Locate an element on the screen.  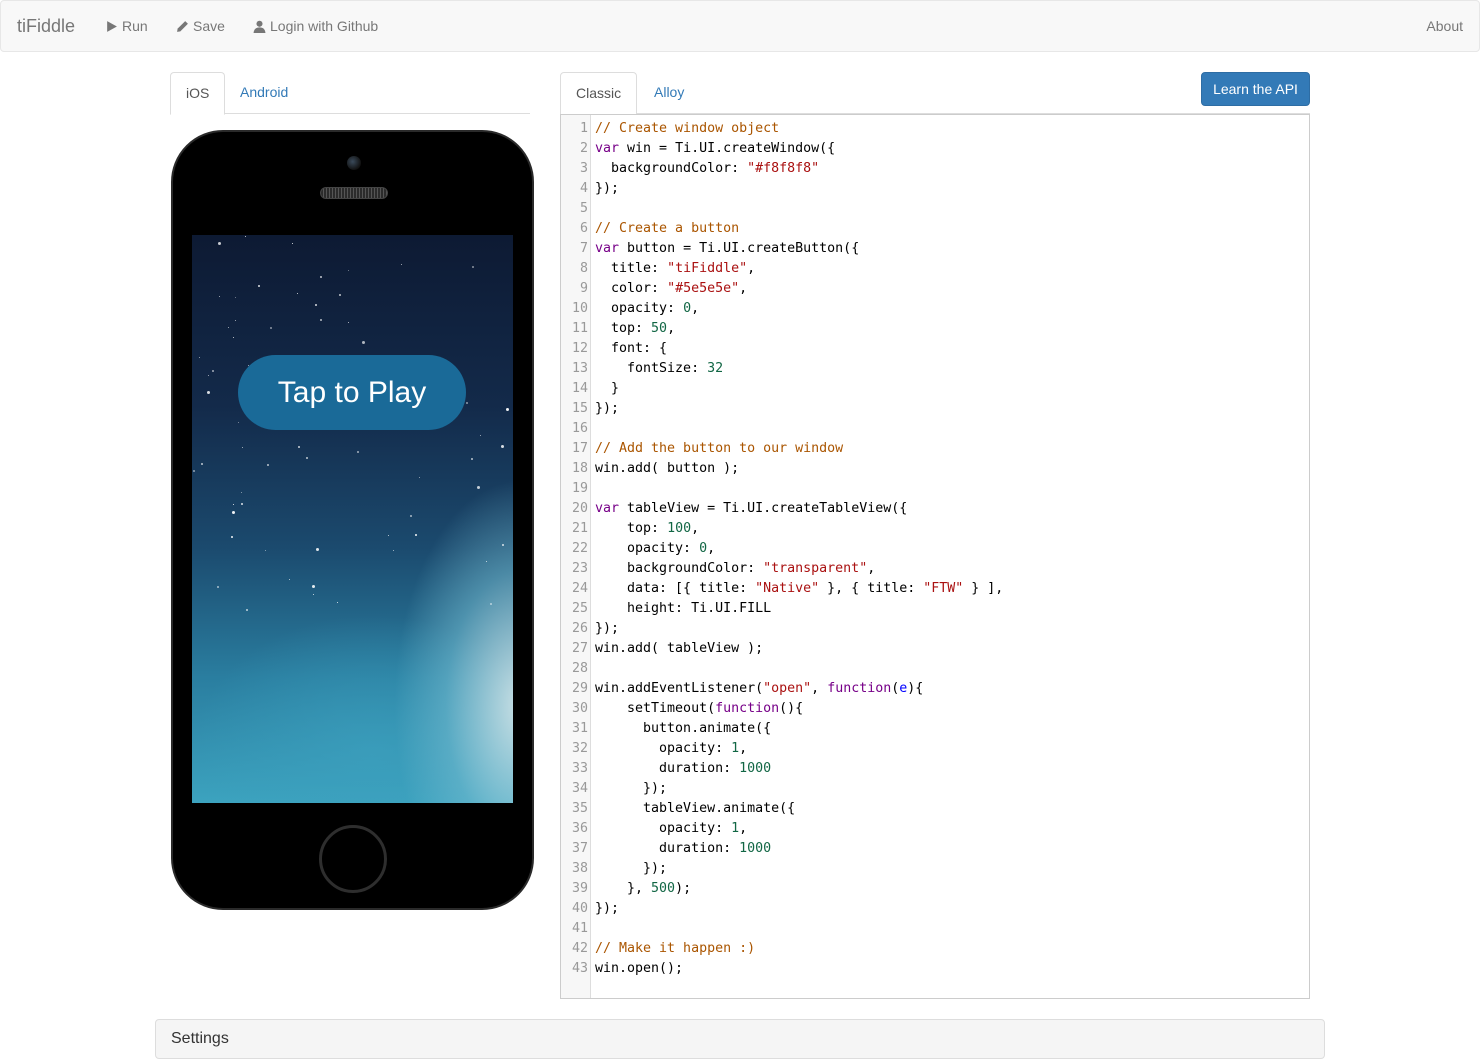
code-line: 13 fontSize: 32 is located at coordinates (935, 369).